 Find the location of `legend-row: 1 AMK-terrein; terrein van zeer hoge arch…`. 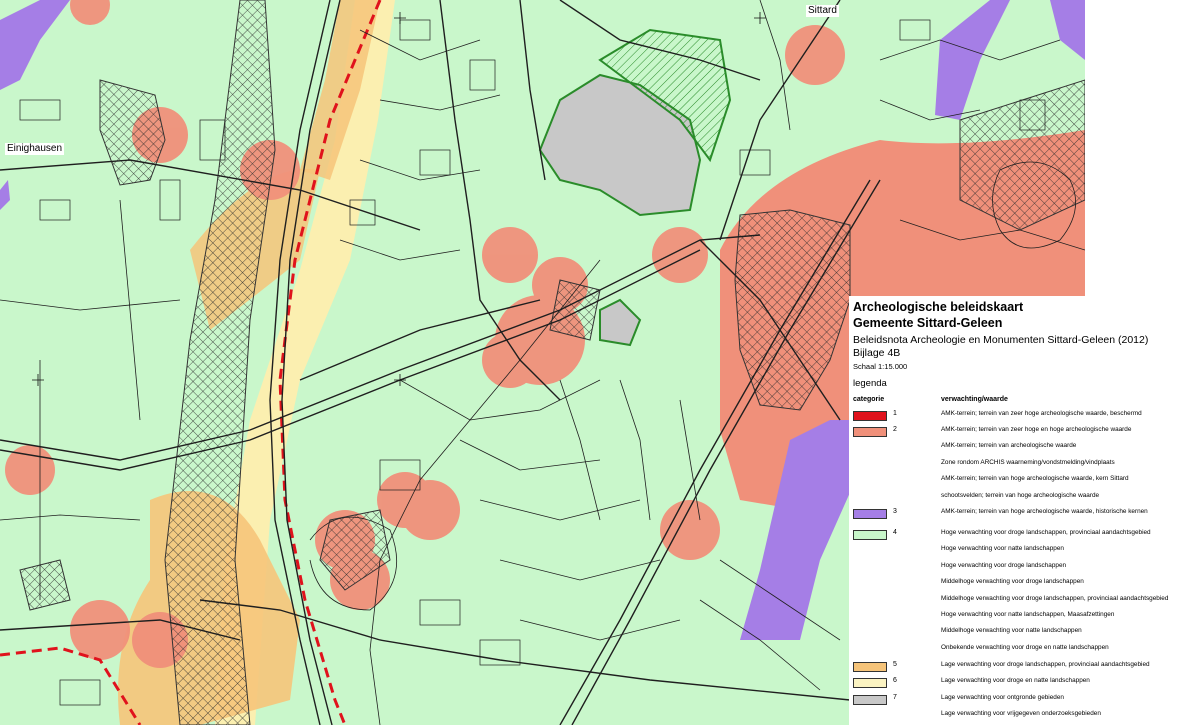

legend-row: 1 AMK-terrein; terrein van zeer hoge arch… is located at coordinates (1014, 416).